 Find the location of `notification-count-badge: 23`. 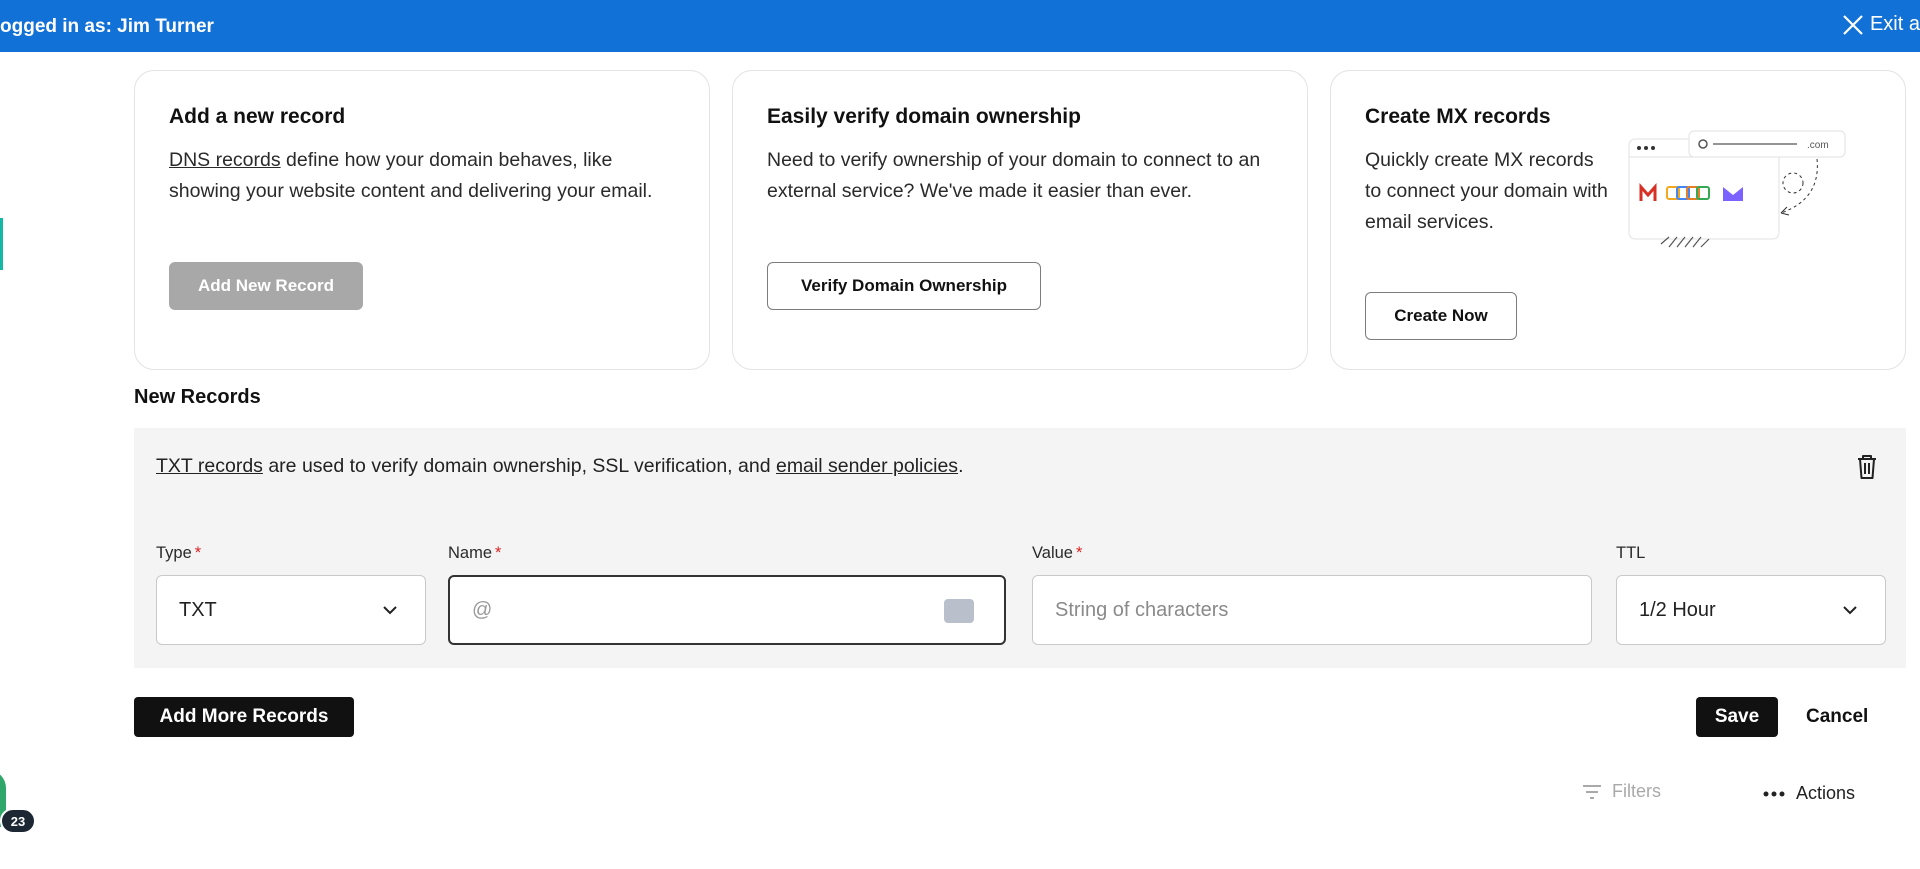

notification-count-badge: 23 is located at coordinates (18, 821).